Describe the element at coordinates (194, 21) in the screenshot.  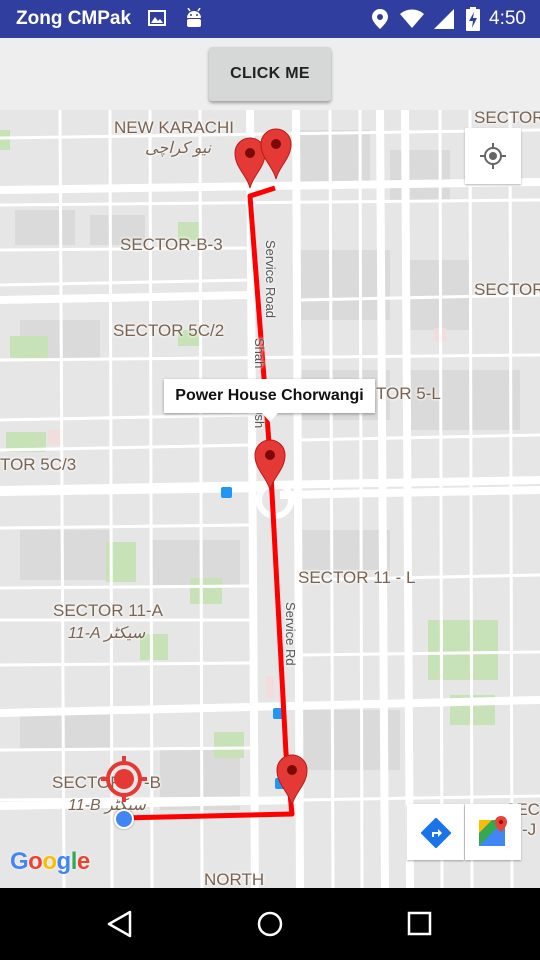
I see `android-icon` at that location.